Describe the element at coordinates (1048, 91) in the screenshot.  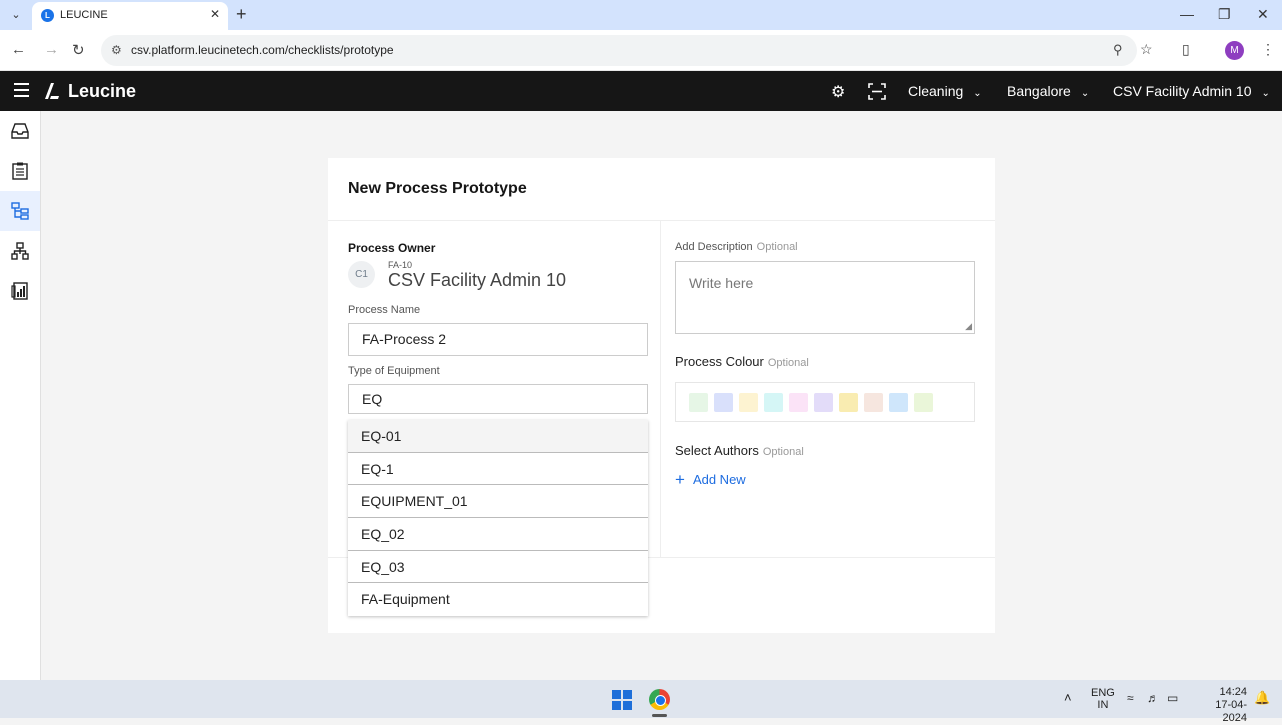
I see `location-selector: Bangalore ⌄` at that location.